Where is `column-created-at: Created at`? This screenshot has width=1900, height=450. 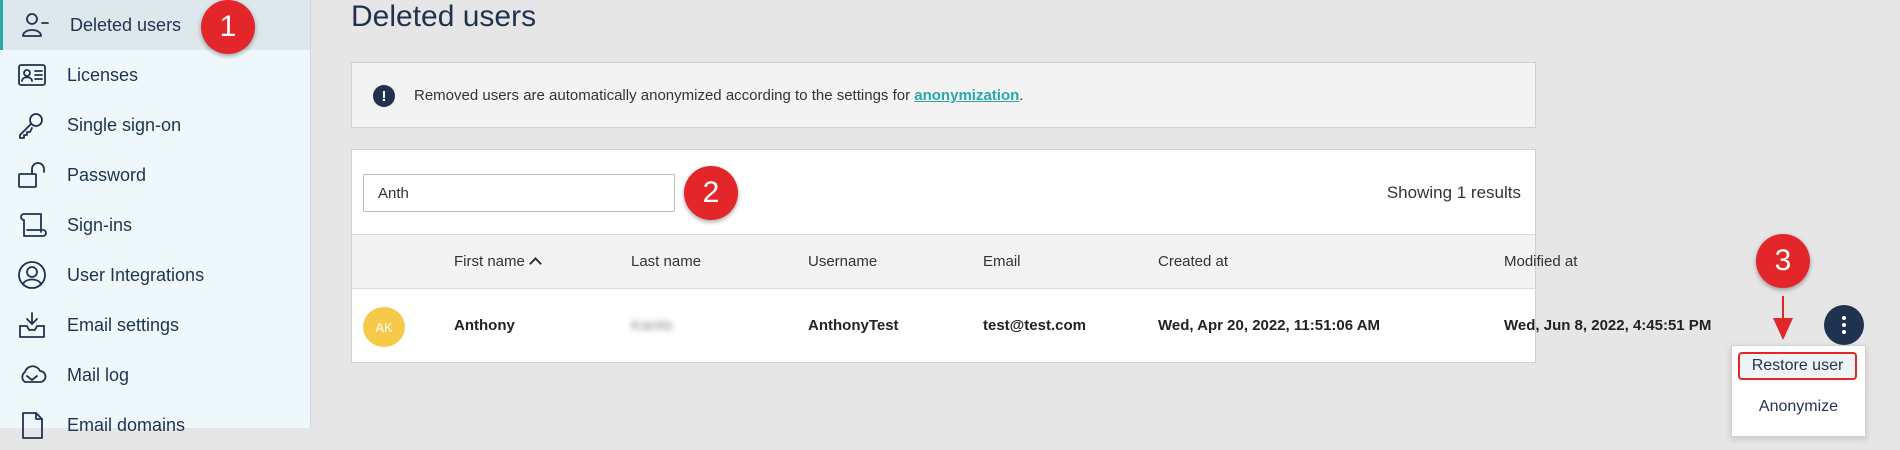
column-created-at: Created at is located at coordinates (1193, 261).